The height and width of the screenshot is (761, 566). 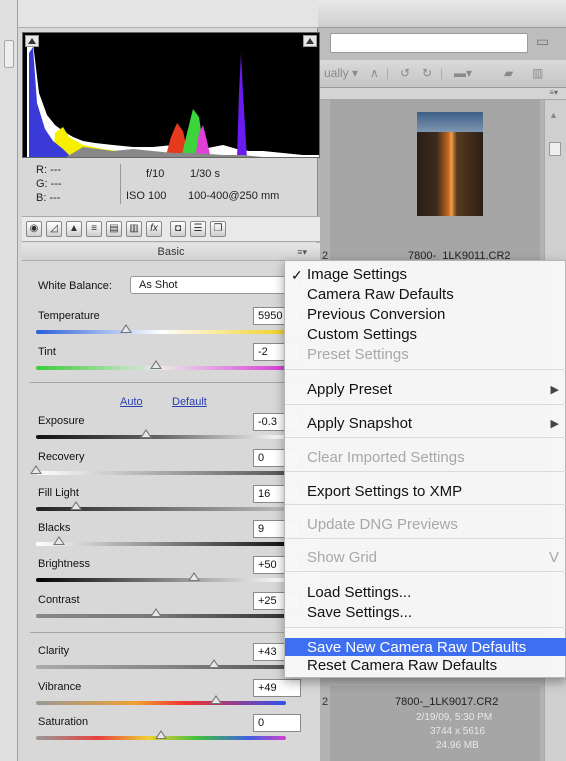 What do you see at coordinates (463, 73) in the screenshot?
I see `folder-icon: ▬▾` at bounding box center [463, 73].